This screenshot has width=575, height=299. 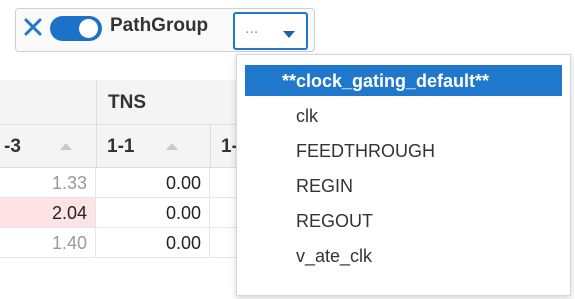 I want to click on option-label: FEEDTHROUGH, so click(x=365, y=151).